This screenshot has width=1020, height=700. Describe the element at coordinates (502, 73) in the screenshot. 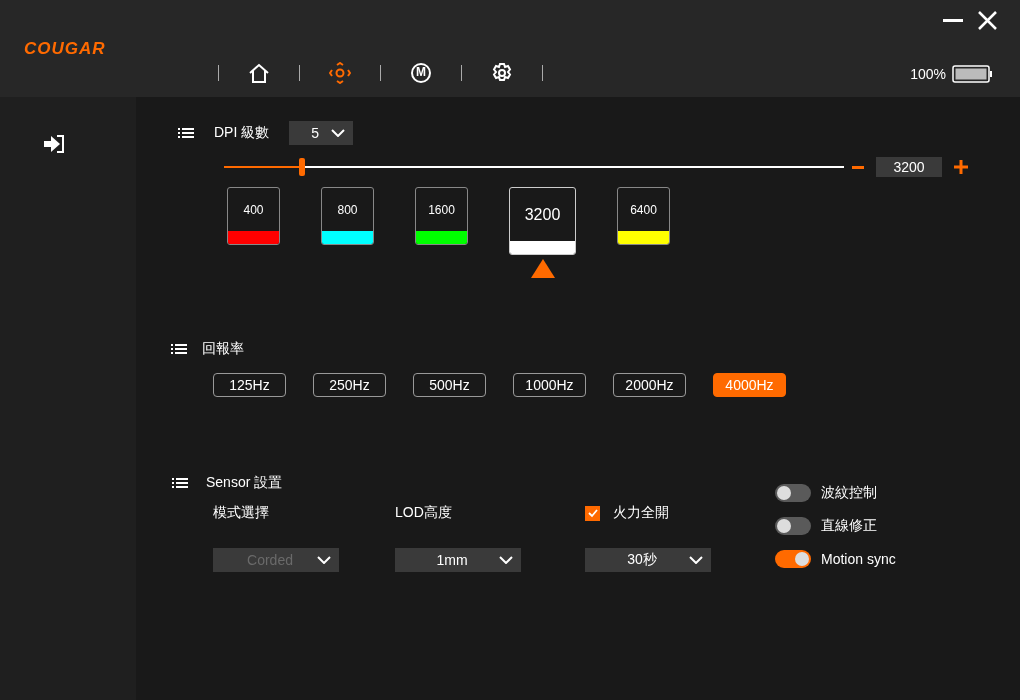

I see `gear-icon` at that location.